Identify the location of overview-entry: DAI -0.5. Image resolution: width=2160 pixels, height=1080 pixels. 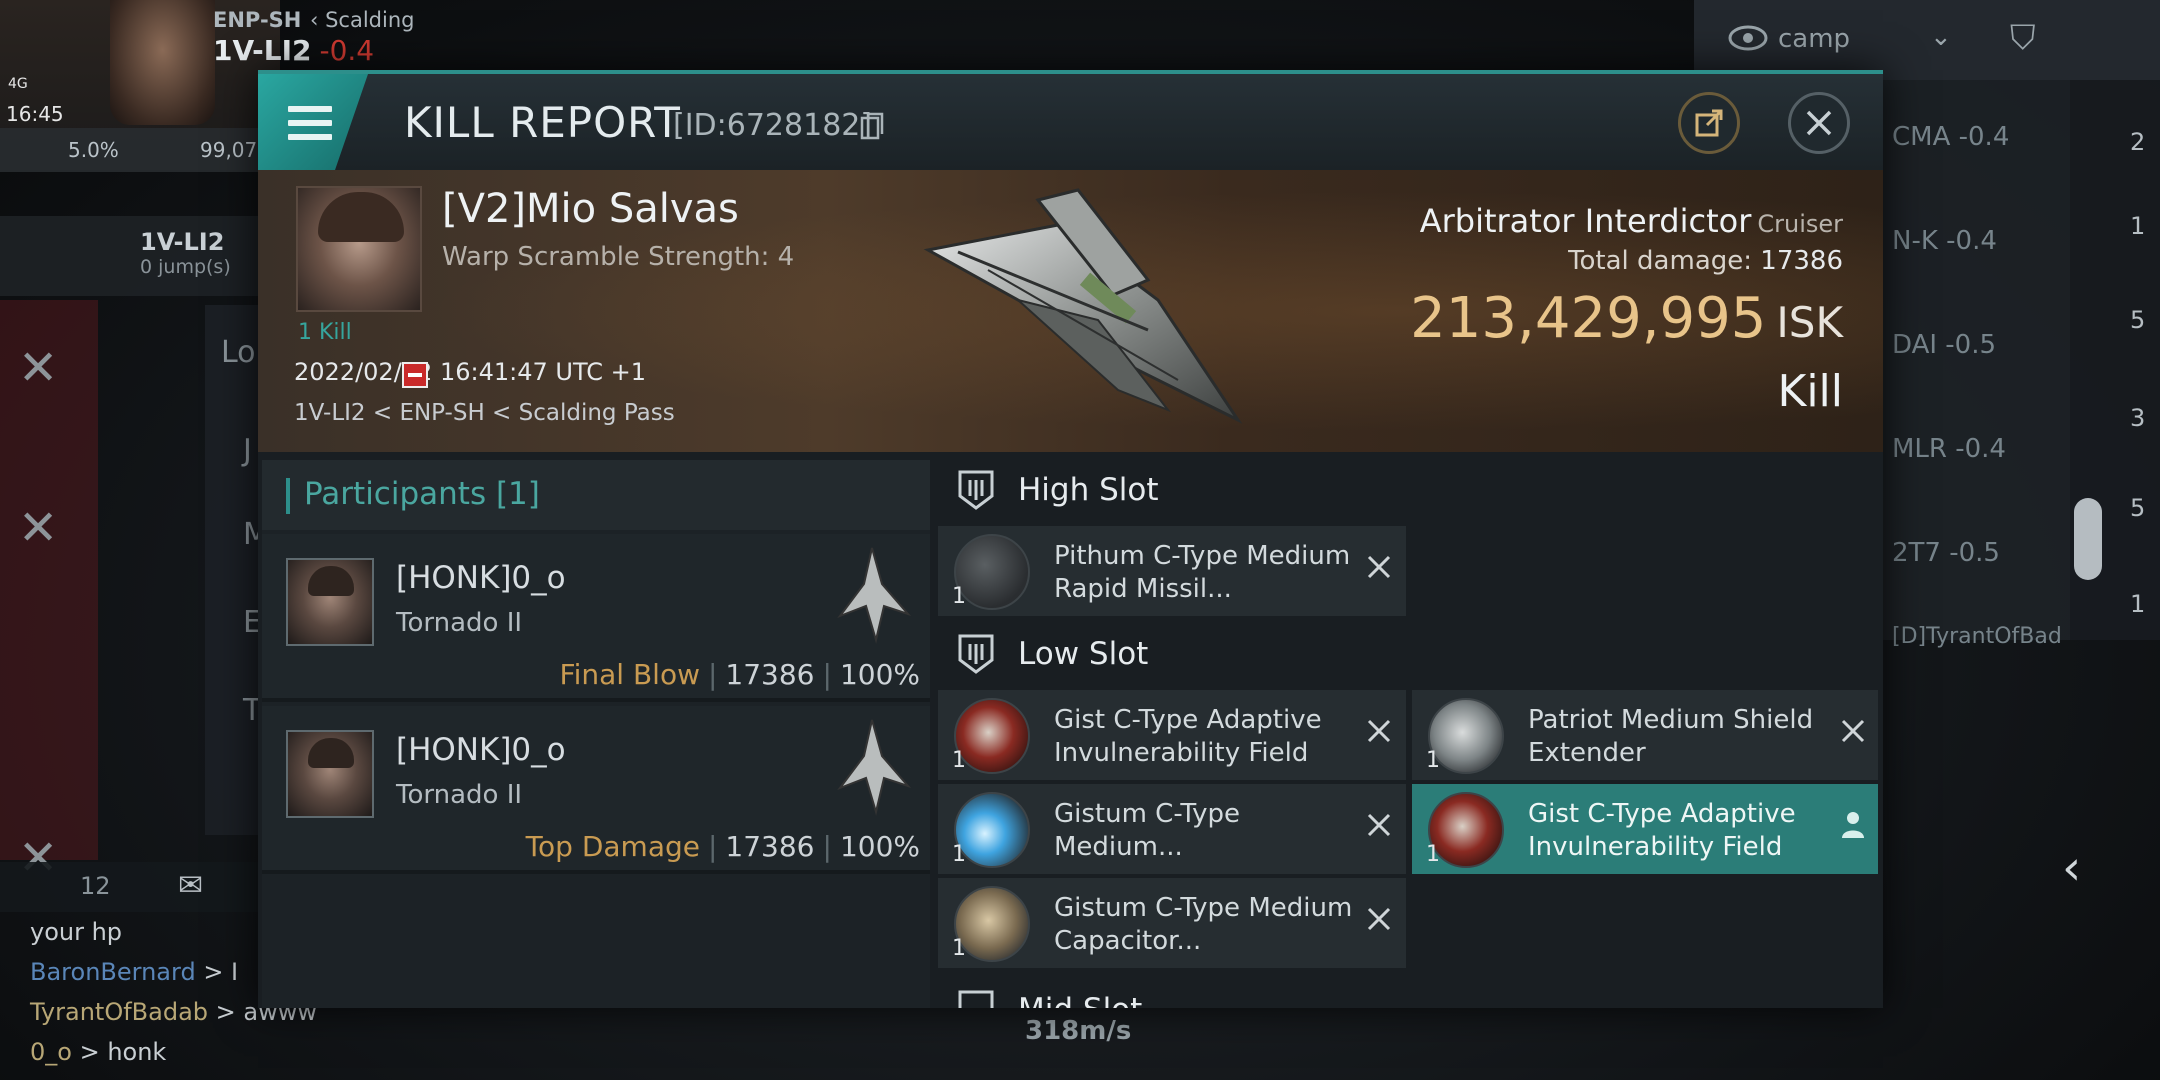
(1944, 345).